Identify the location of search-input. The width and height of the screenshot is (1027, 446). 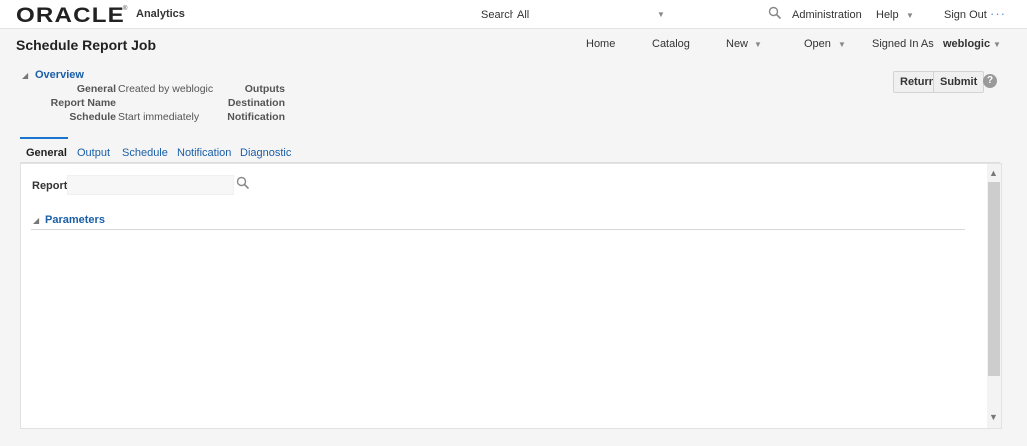
(722, 14).